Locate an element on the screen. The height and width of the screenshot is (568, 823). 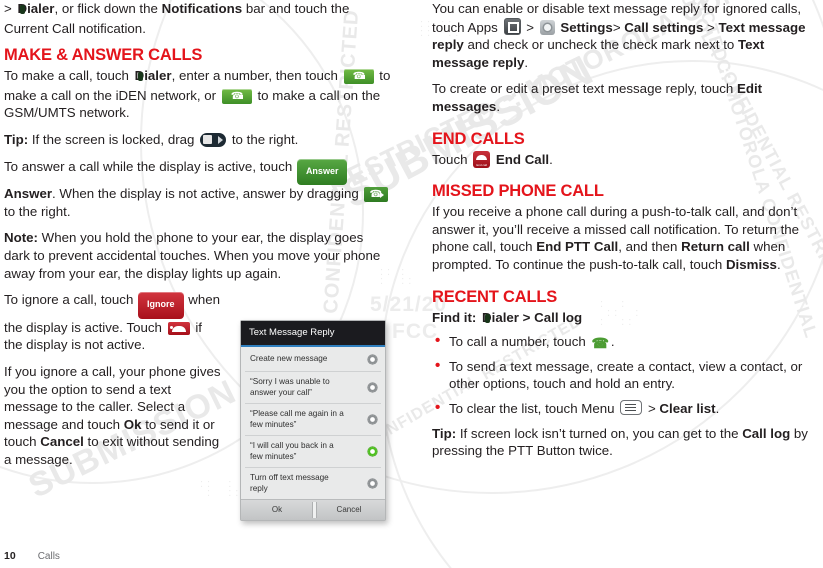
answer-bold-label: Answer is located at coordinates (28, 194).